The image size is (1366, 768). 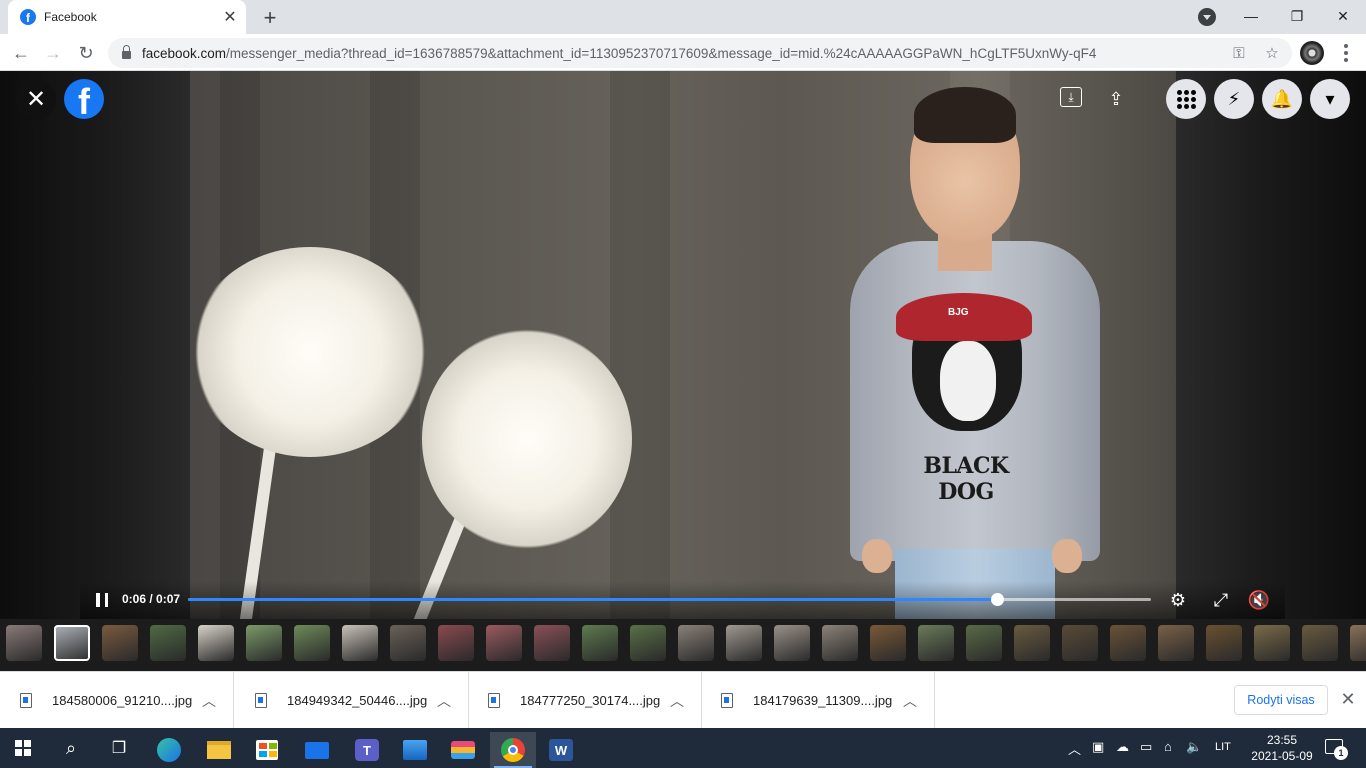 What do you see at coordinates (71, 748) in the screenshot?
I see `search-icon: ⌕` at bounding box center [71, 748].